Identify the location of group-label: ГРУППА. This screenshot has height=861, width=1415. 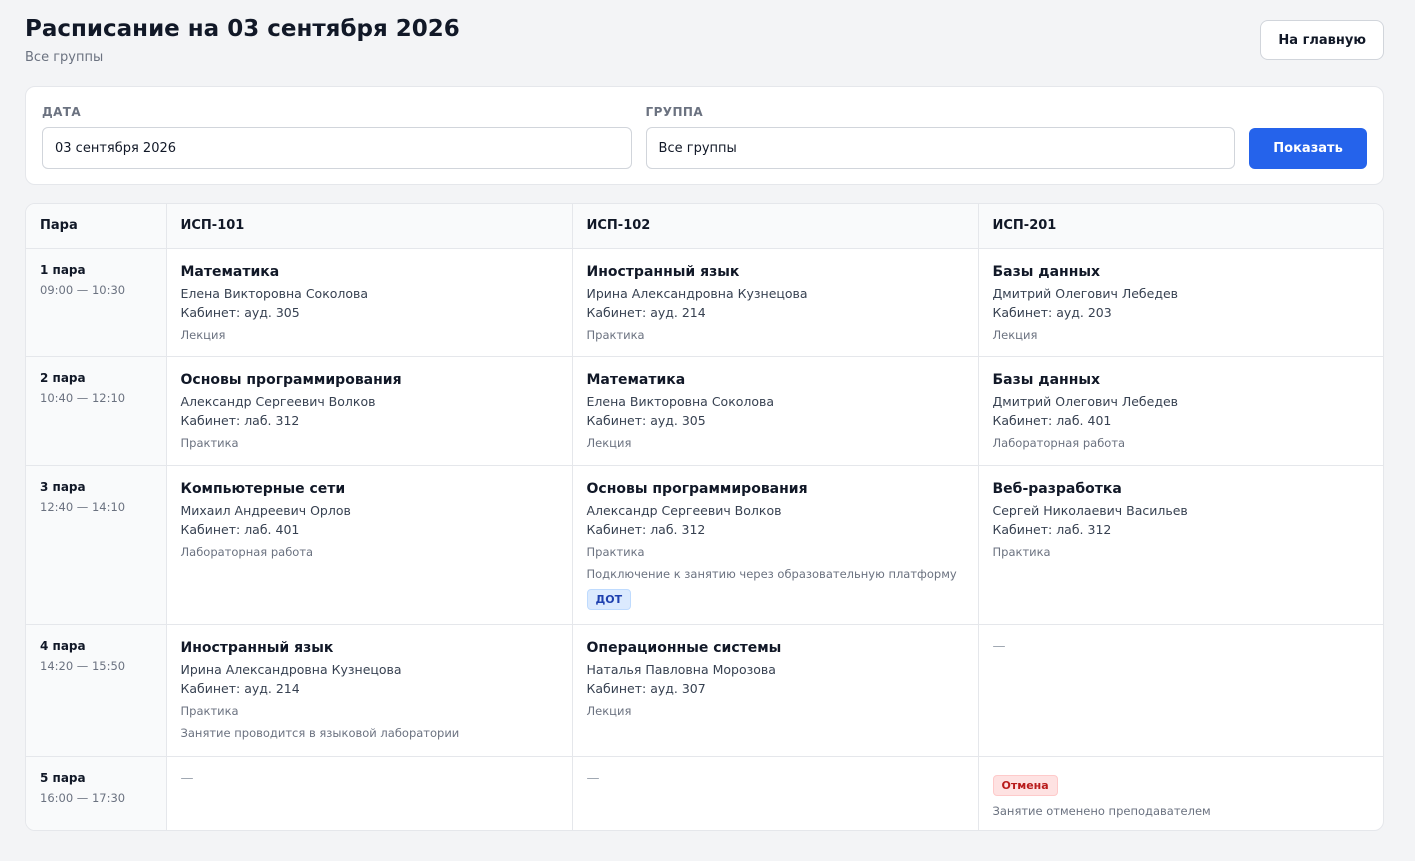
(674, 112).